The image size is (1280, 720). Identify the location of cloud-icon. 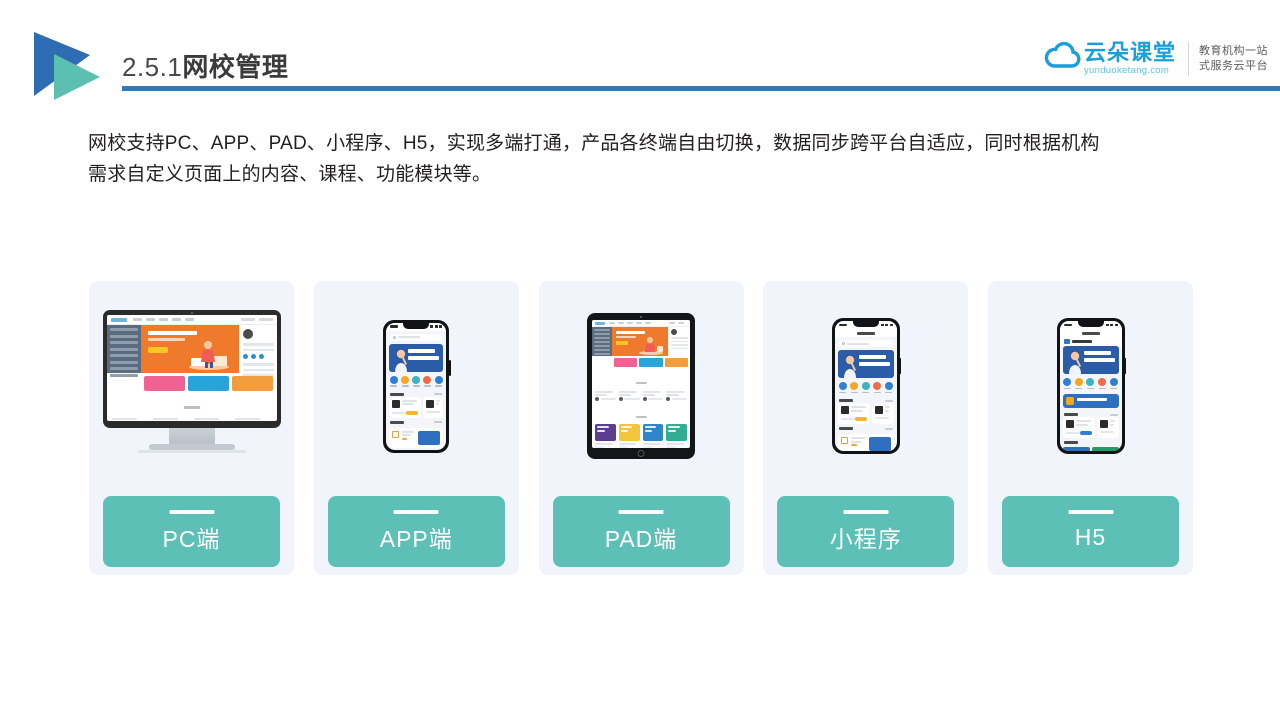
(1063, 59).